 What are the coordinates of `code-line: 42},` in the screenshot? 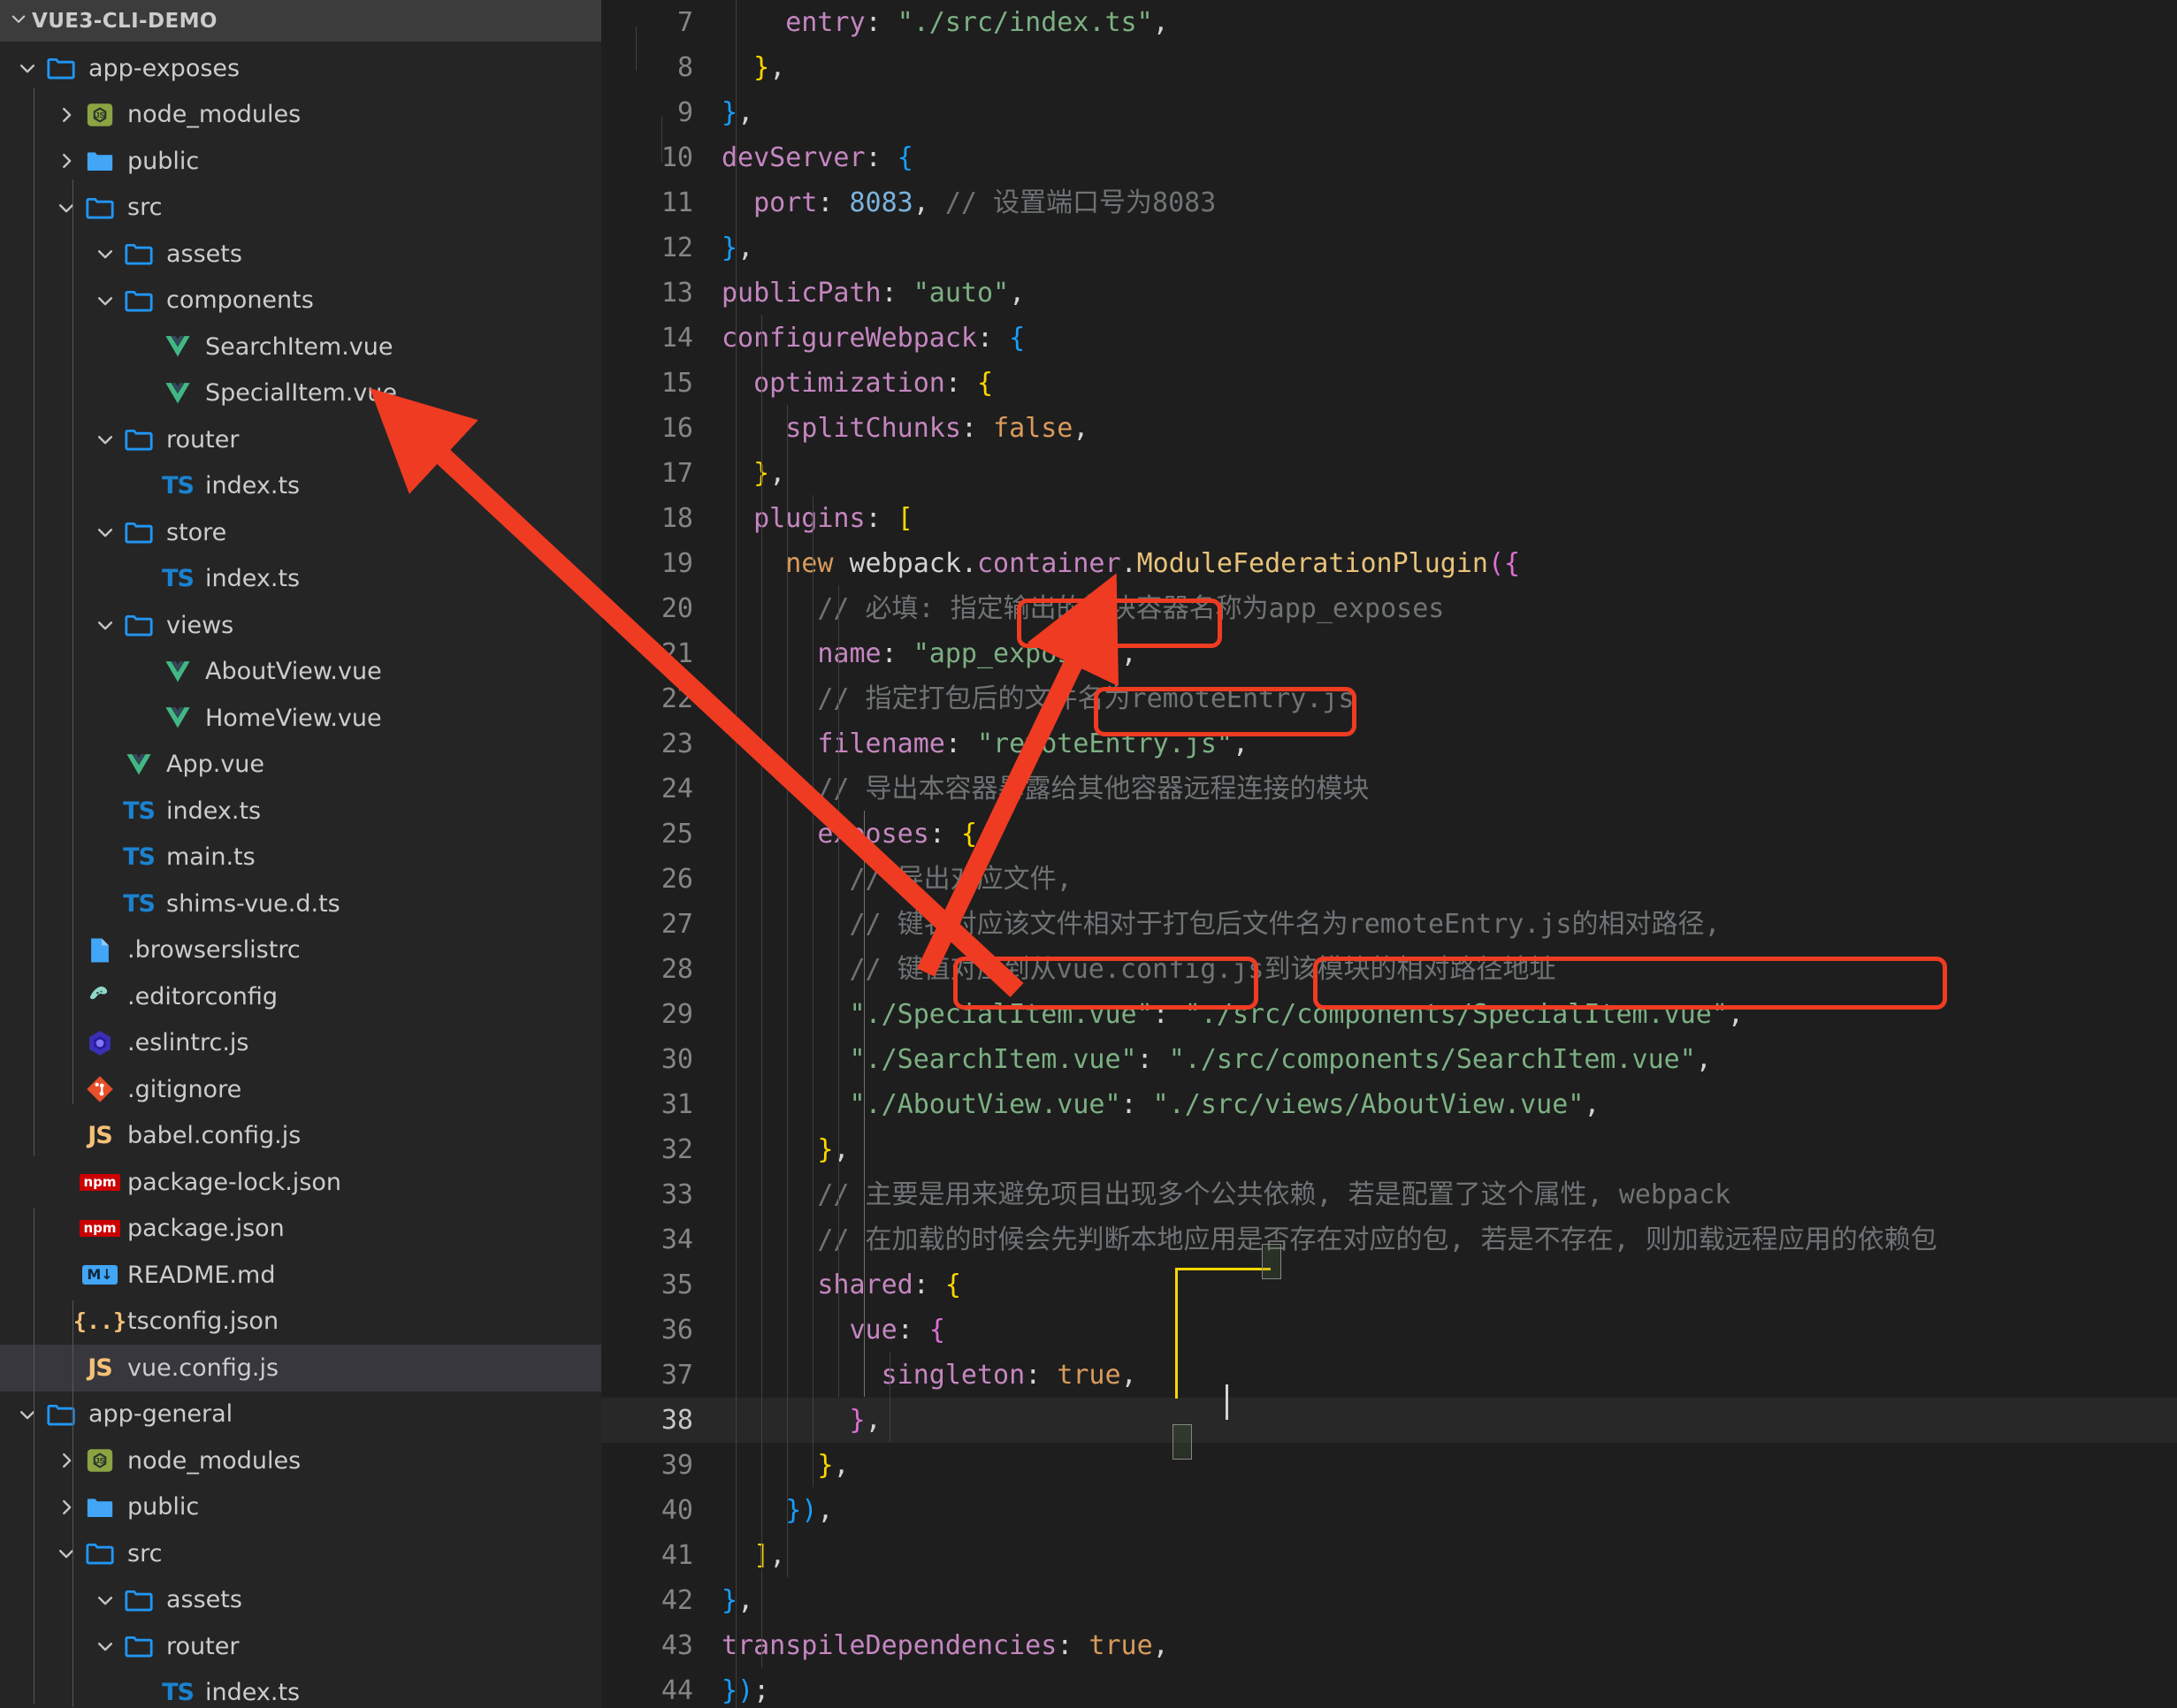 It's located at (1389, 1600).